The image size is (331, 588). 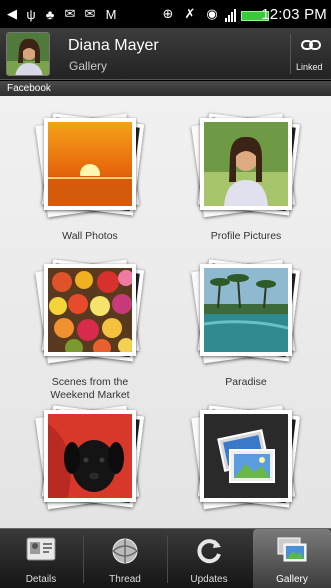 I want to click on status-bar: ◀ ψ ♣ ✉ ✉ M ⊕ ✗ ◉ 12:03 PM, so click(x=165, y=14).